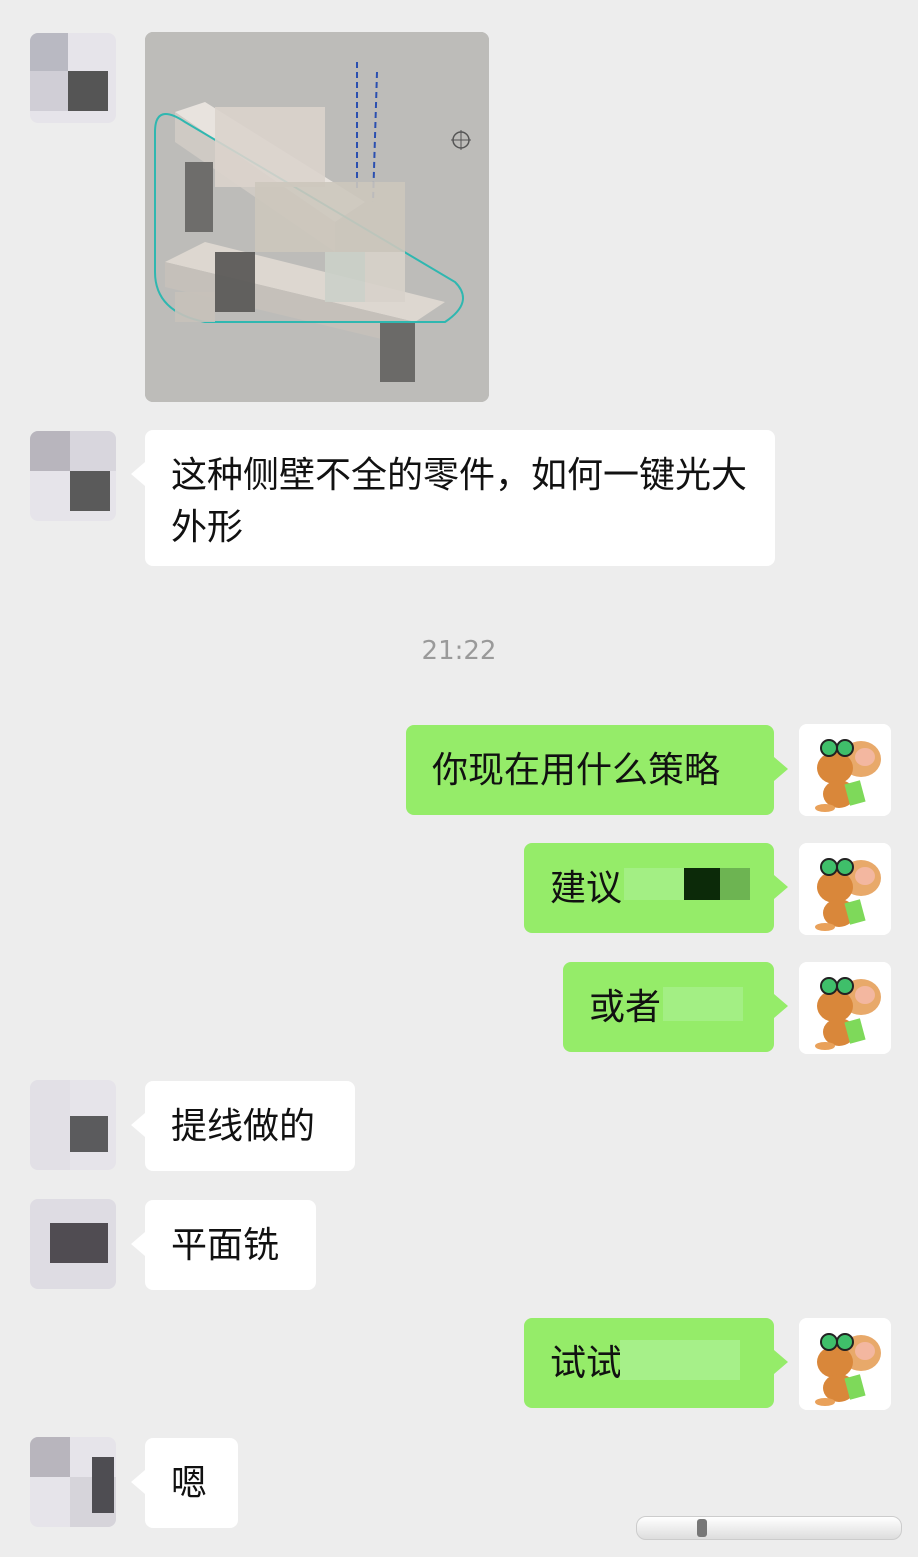  I want to click on message-text: 这种侧壁不全的零件，如何一键光大外形, so click(459, 501).